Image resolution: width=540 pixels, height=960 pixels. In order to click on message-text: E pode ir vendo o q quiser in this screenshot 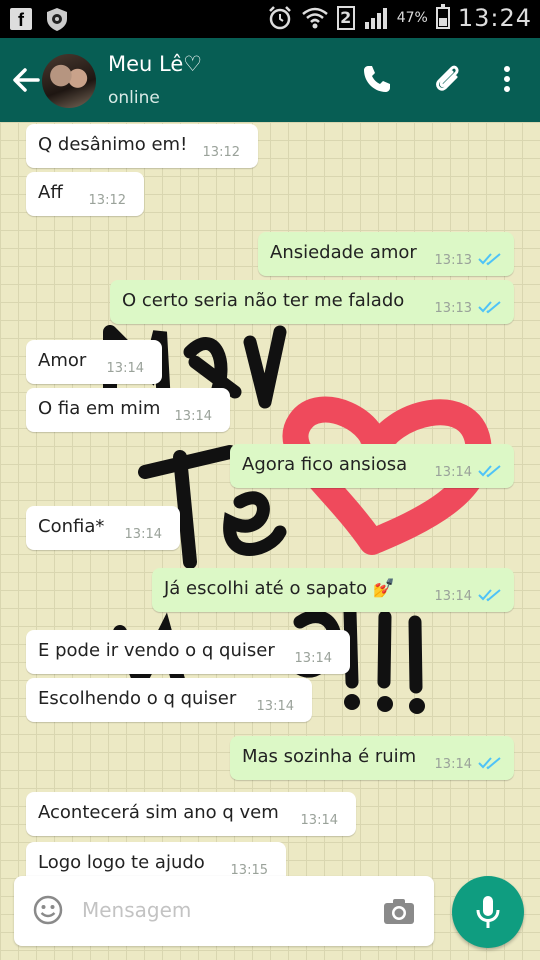, I will do `click(156, 650)`.